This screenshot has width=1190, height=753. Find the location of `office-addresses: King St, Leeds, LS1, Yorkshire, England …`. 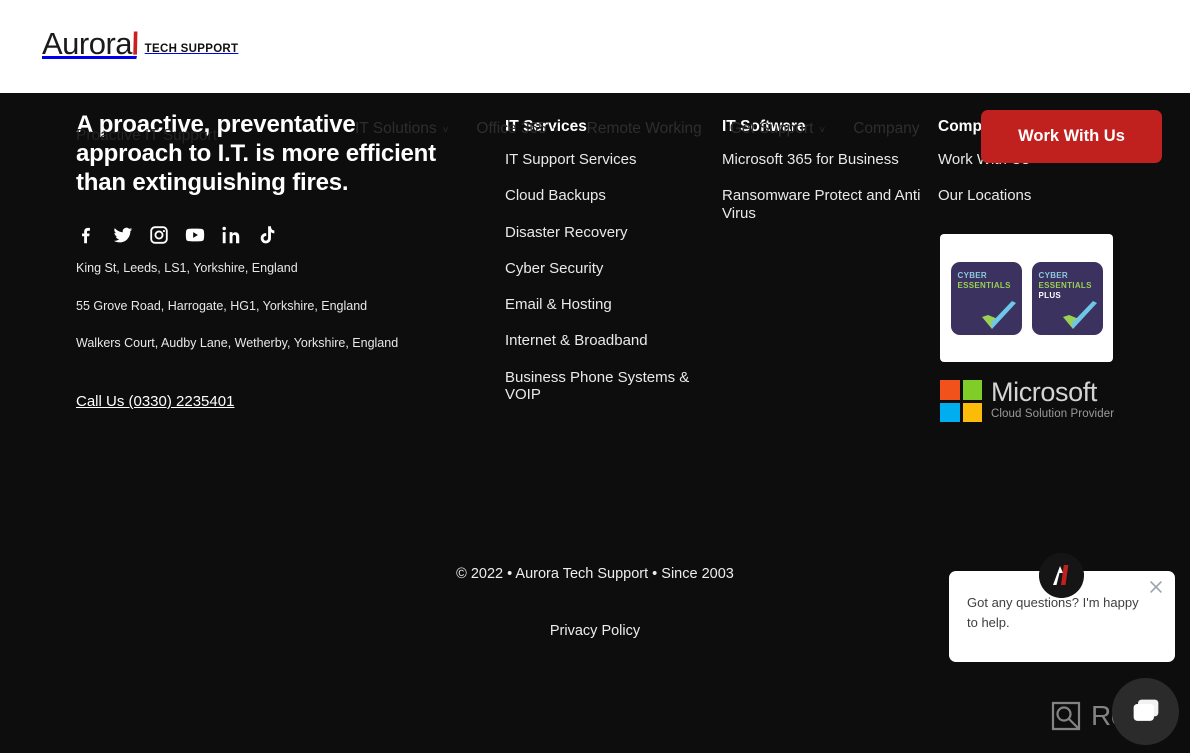

office-addresses: King St, Leeds, LS1, Yorkshire, England … is located at coordinates (276, 318).